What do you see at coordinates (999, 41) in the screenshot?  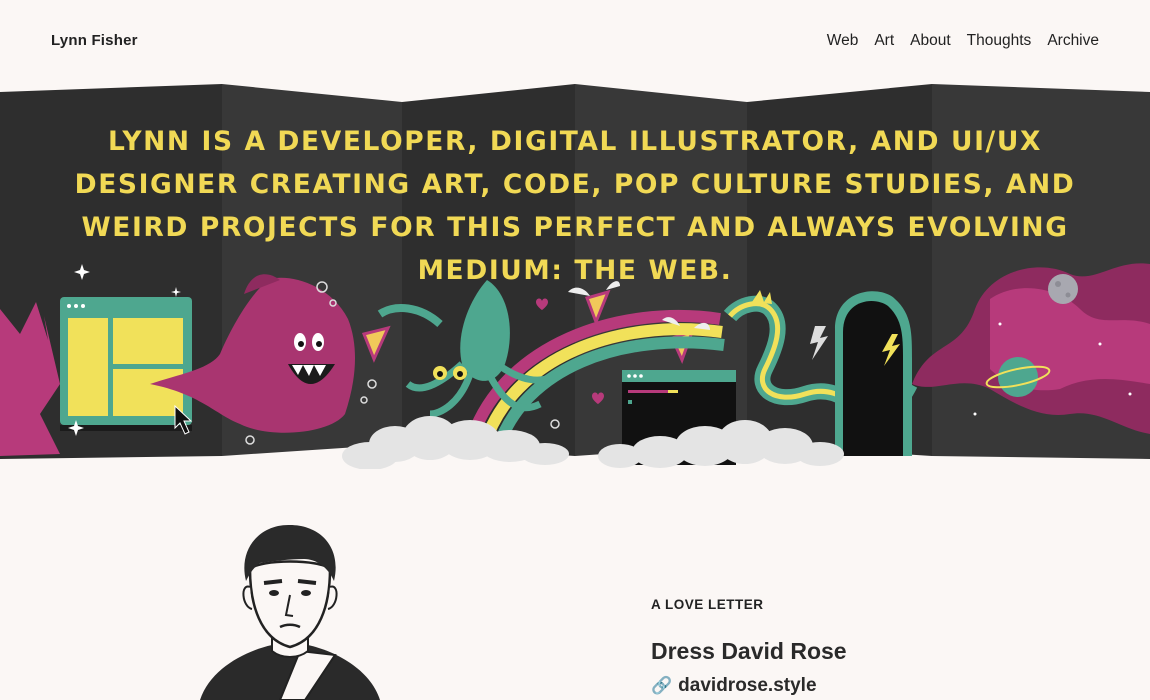 I see `nav-item-thoughts: Thoughts` at bounding box center [999, 41].